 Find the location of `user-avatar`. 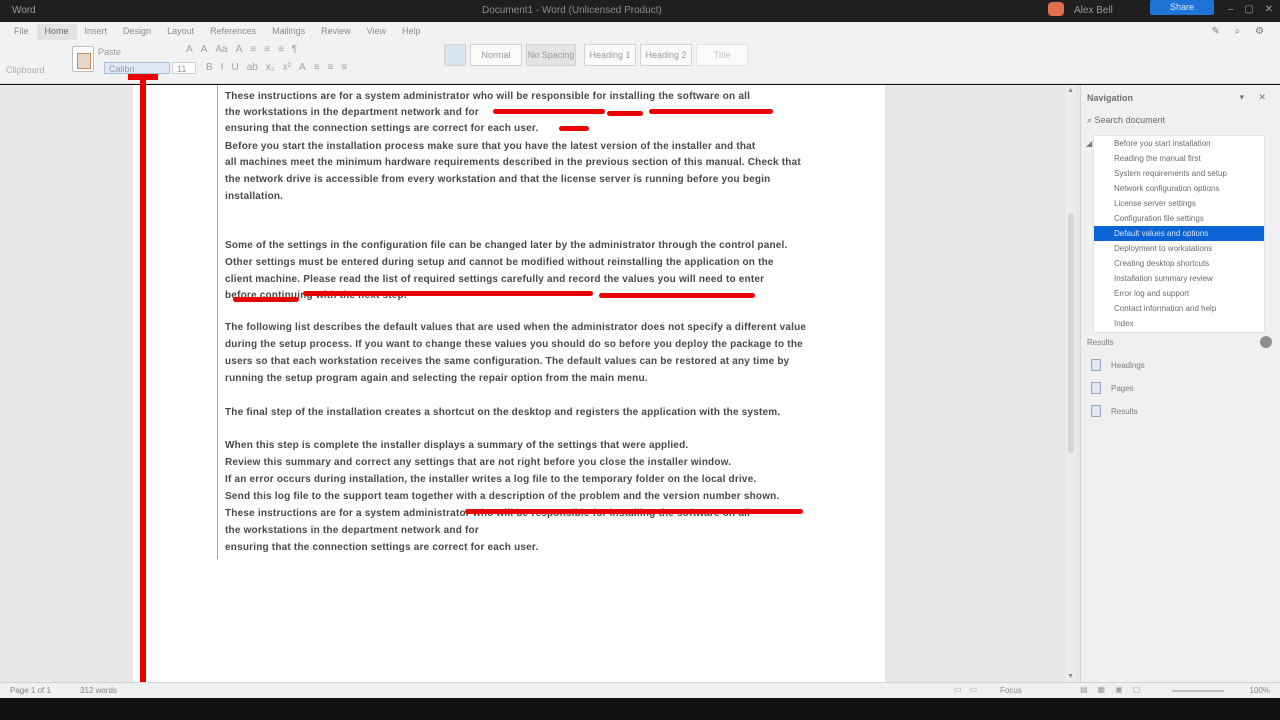

user-avatar is located at coordinates (1056, 9).